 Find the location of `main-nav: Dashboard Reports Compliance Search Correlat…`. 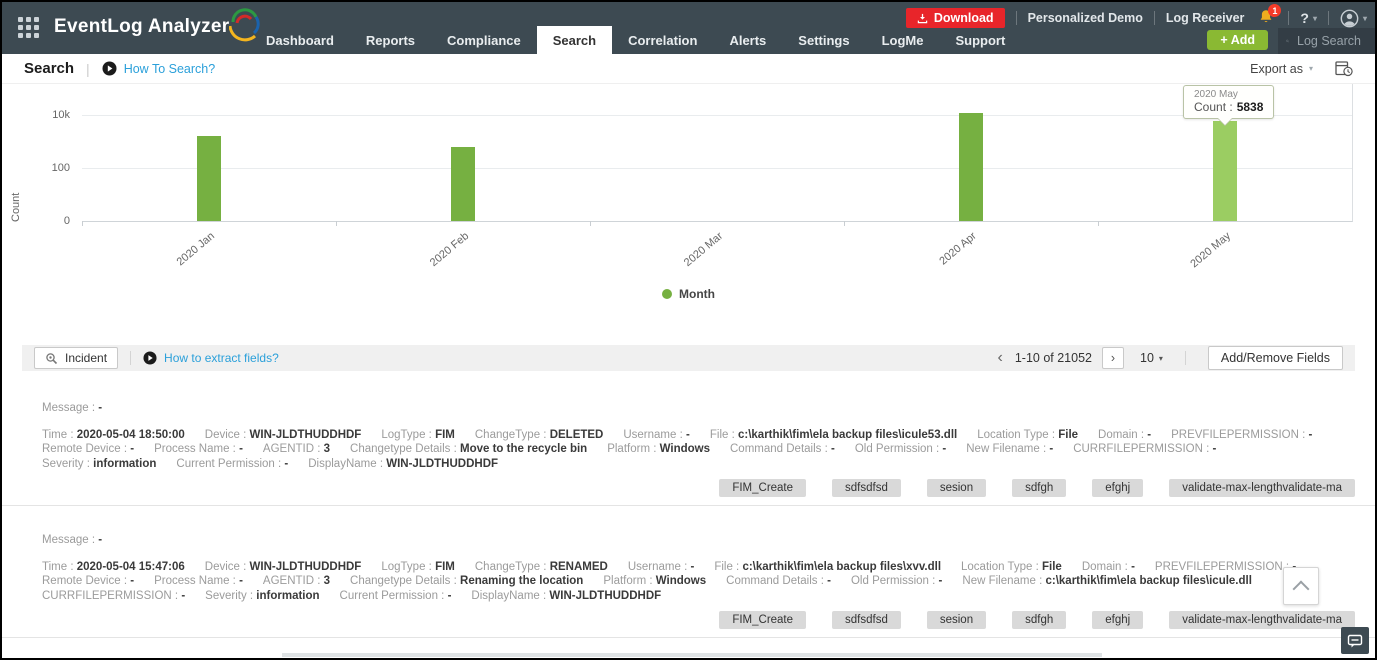

main-nav: Dashboard Reports Compliance Search Correlat… is located at coordinates (635, 40).